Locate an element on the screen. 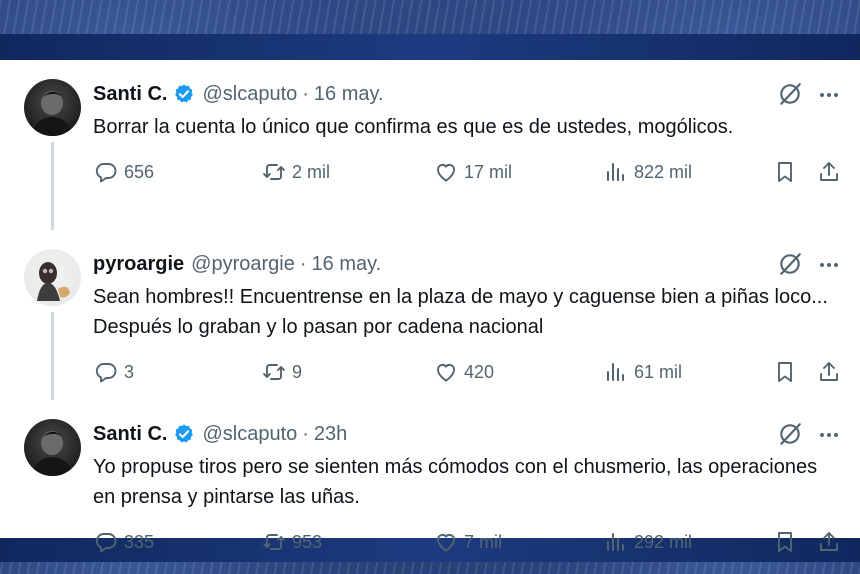 Image resolution: width=860 pixels, height=574 pixels. like-button: 420 is located at coordinates (464, 372).